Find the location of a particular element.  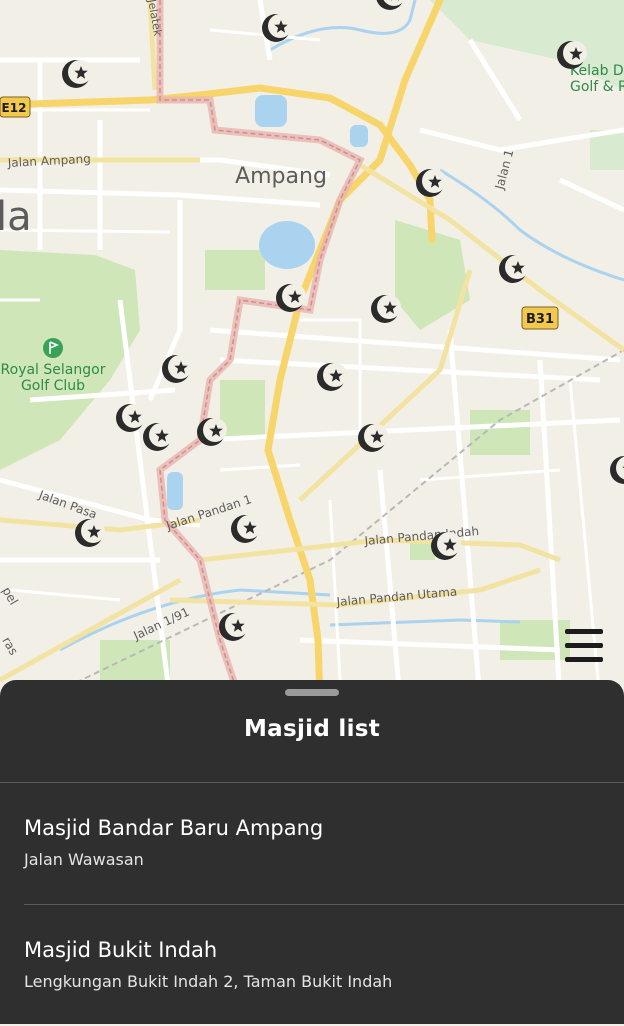

area-label-ampang: Ampang is located at coordinates (281, 176).